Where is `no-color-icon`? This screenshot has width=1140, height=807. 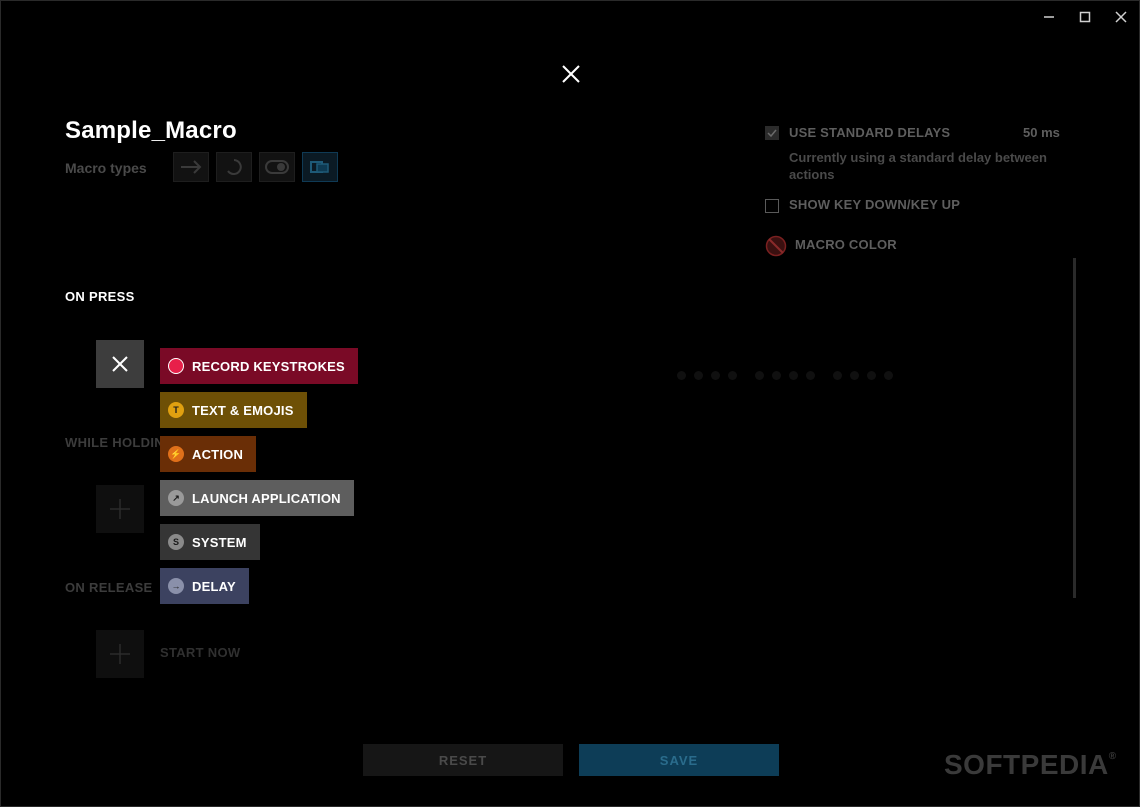
no-color-icon is located at coordinates (776, 246).